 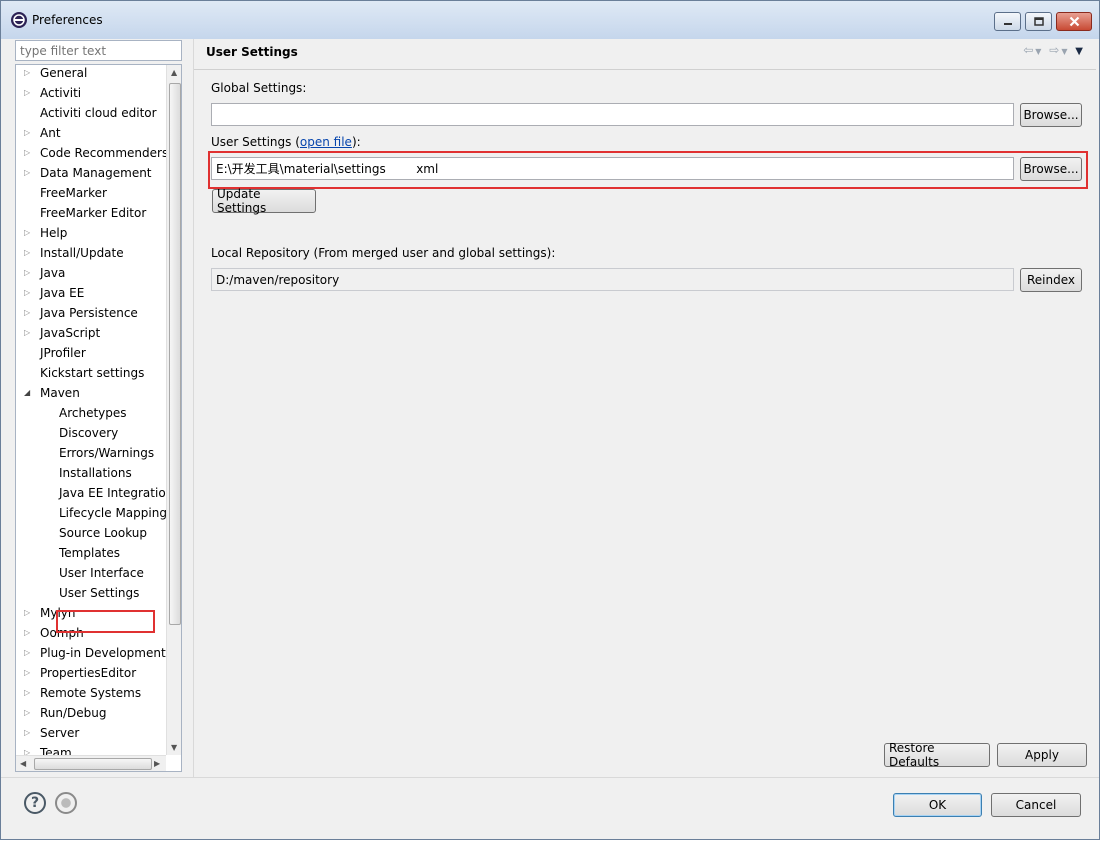 I want to click on tree-item-label: User Settings, so click(x=99, y=593).